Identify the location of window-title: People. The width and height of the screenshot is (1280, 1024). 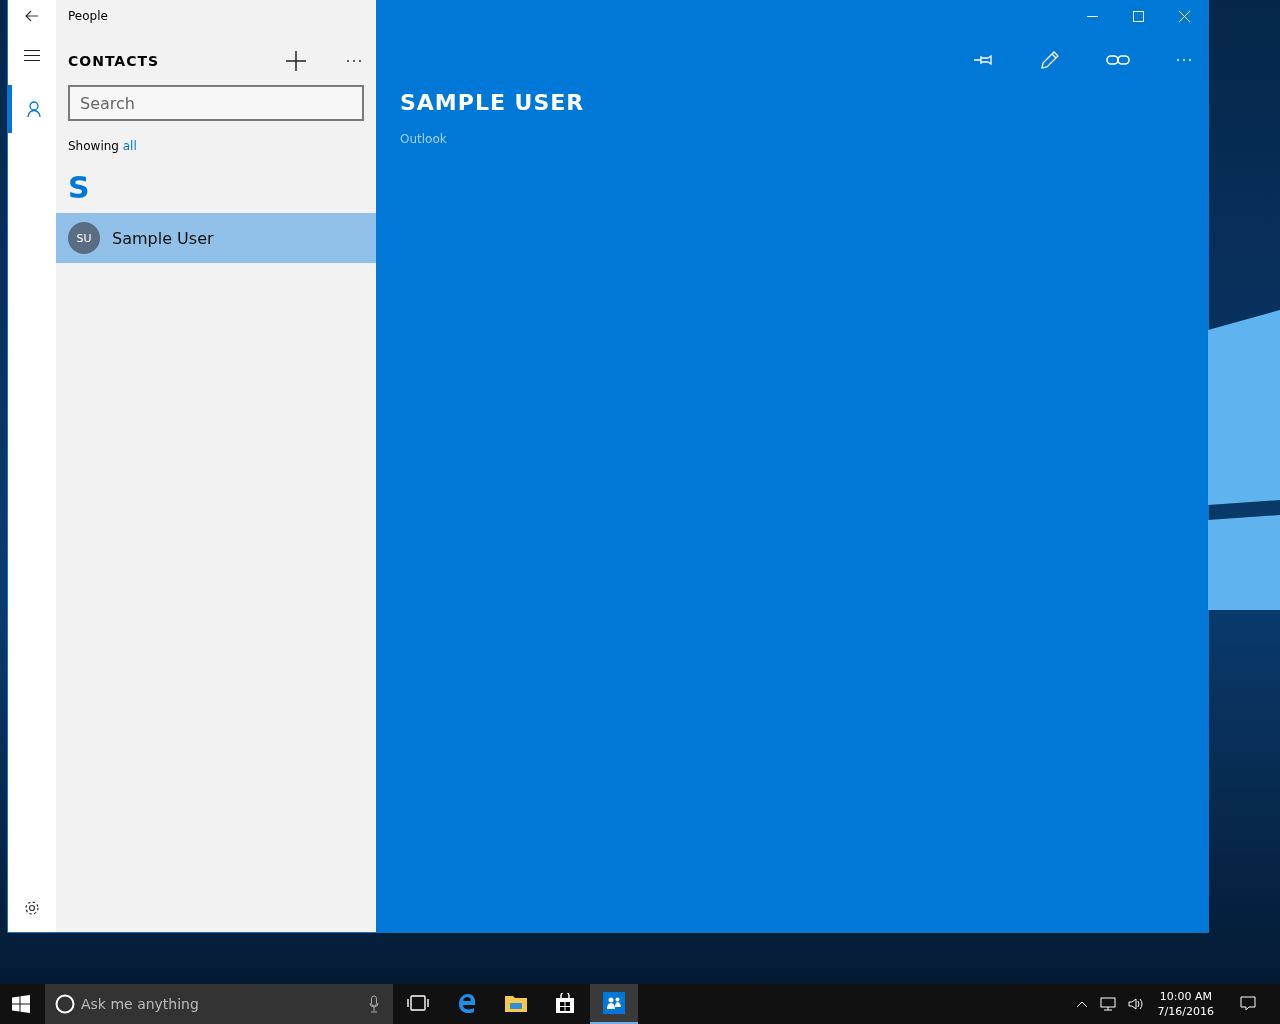
(88, 17).